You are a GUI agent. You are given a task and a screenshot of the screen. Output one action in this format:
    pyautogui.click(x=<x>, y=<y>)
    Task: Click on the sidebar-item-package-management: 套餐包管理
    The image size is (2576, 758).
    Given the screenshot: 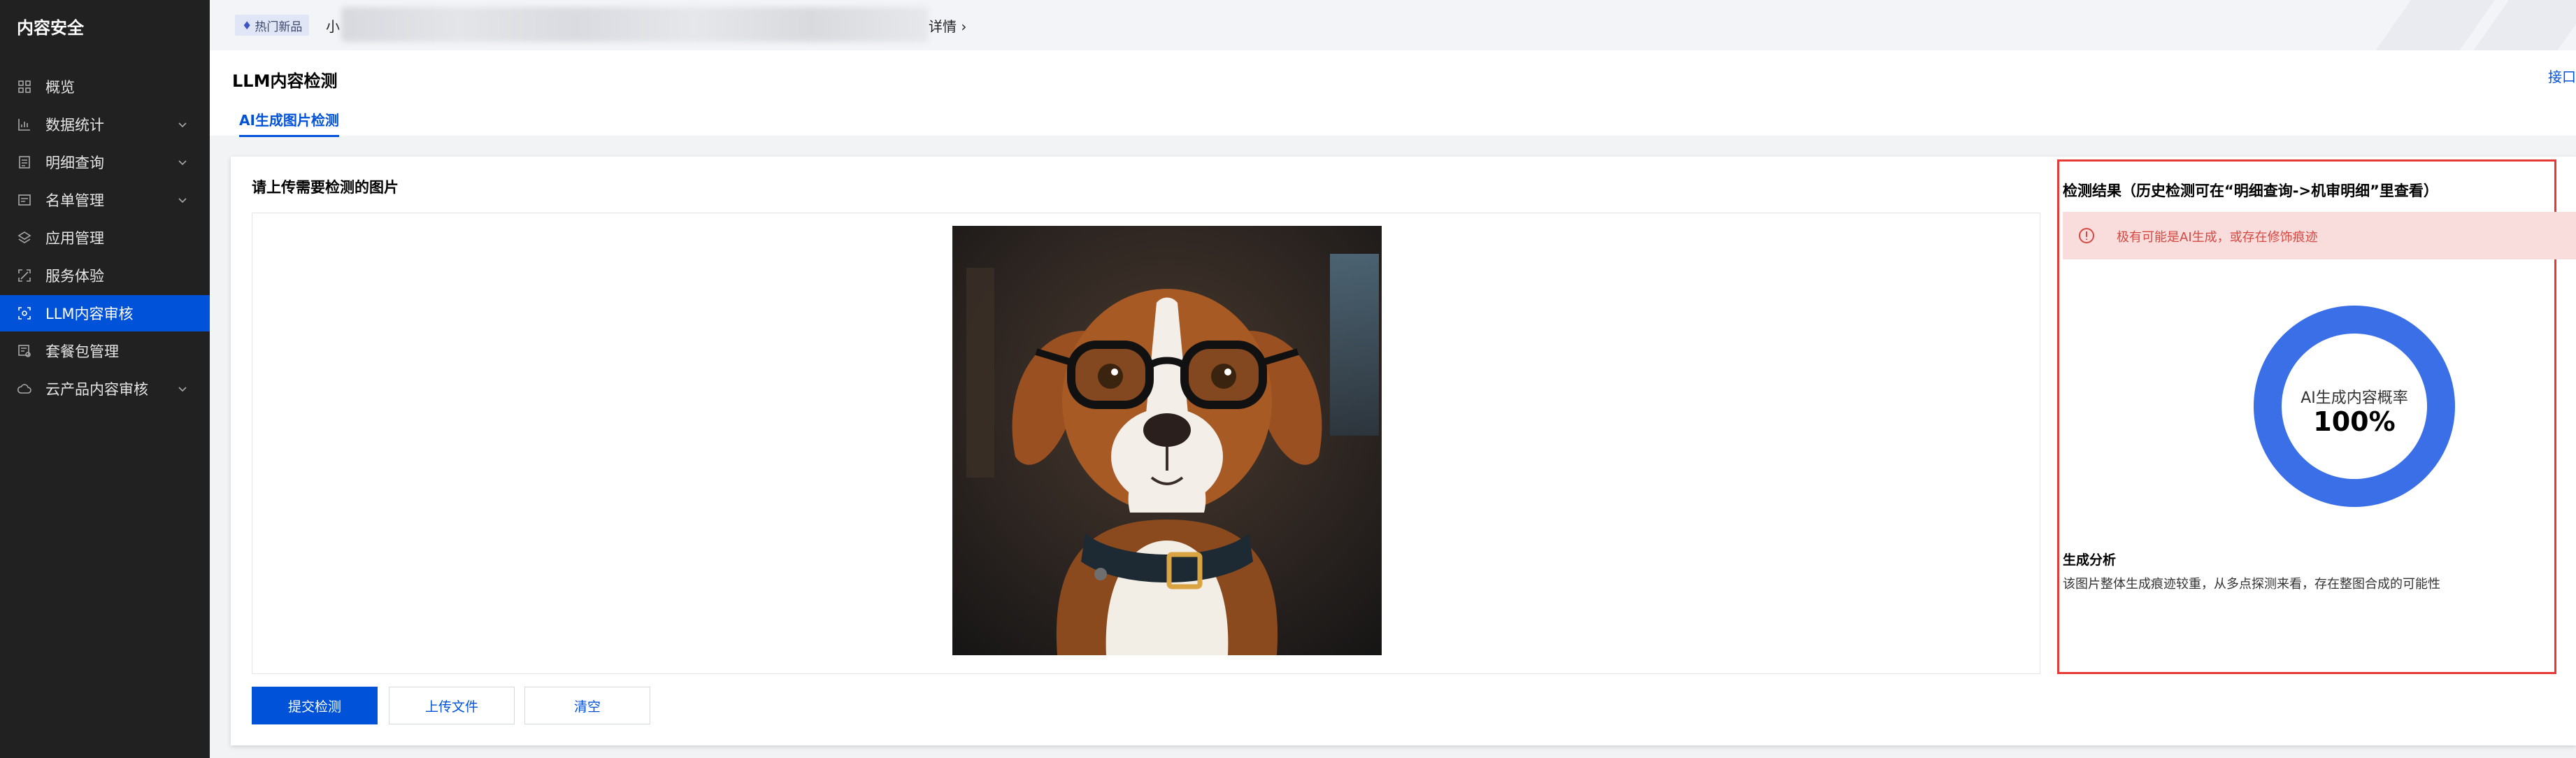 What is the action you would take?
    pyautogui.click(x=105, y=351)
    